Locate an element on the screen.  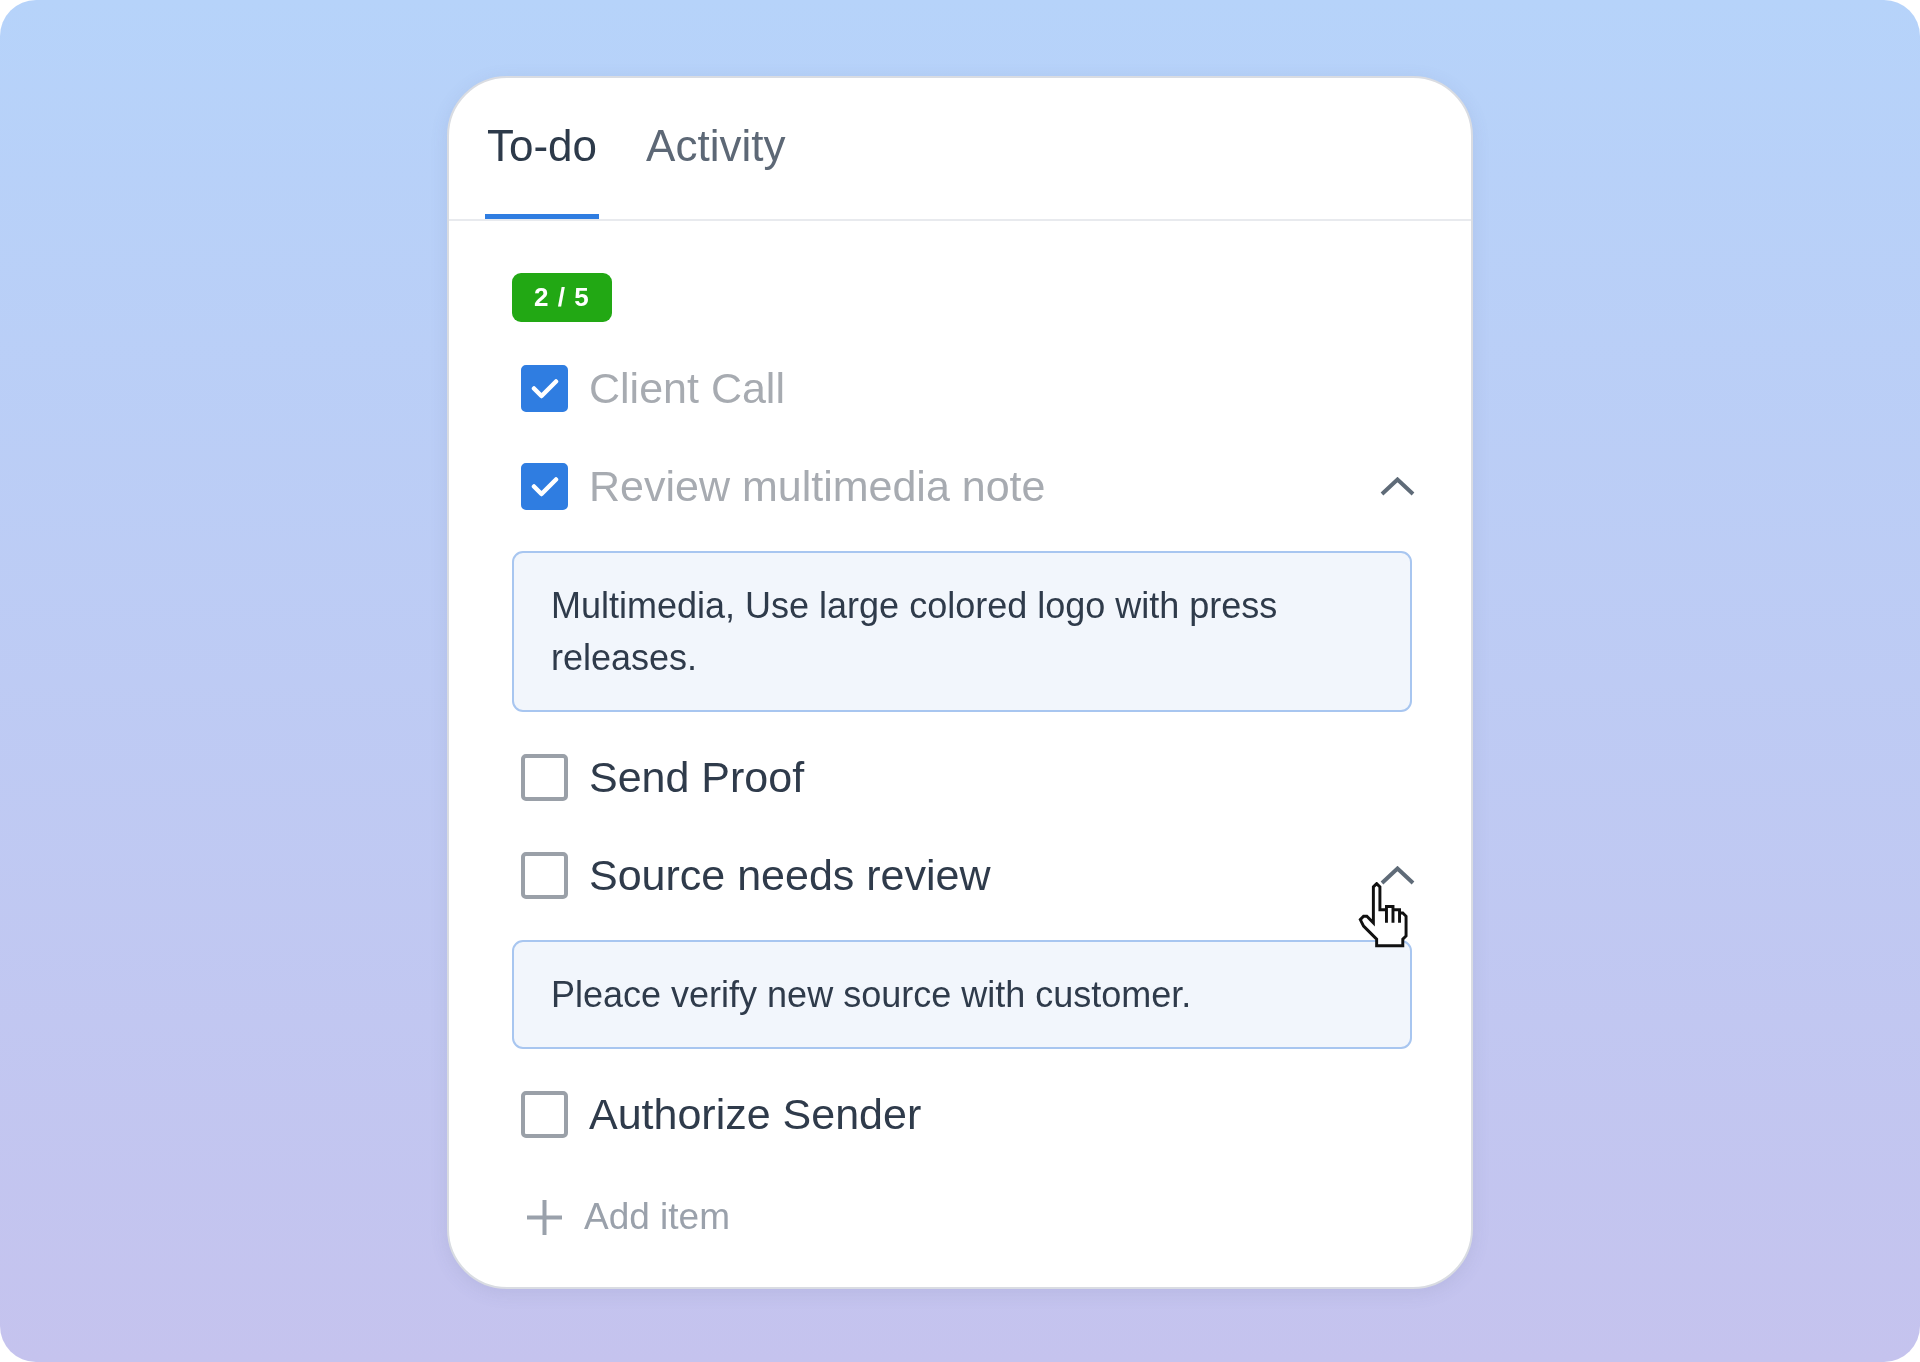
tab: Activity is located at coordinates (716, 169).